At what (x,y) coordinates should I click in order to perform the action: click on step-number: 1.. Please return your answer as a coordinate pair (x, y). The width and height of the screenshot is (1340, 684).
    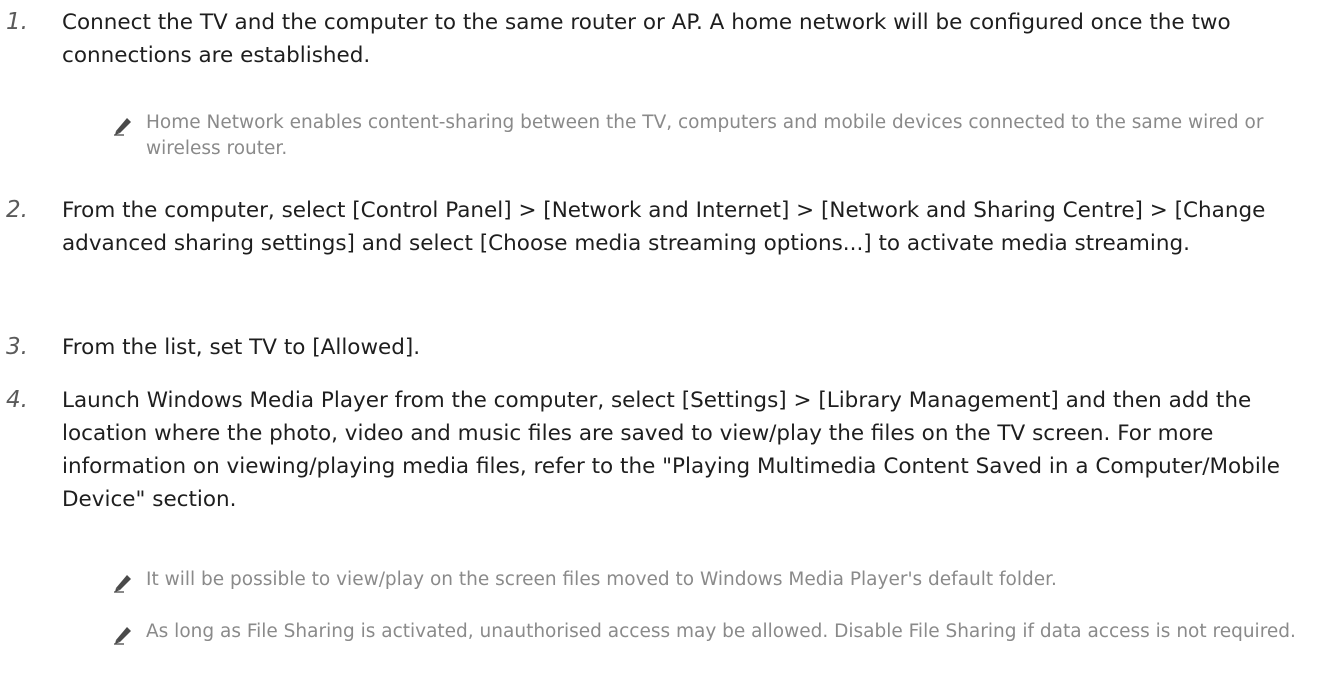
    Looking at the image, I should click on (17, 22).